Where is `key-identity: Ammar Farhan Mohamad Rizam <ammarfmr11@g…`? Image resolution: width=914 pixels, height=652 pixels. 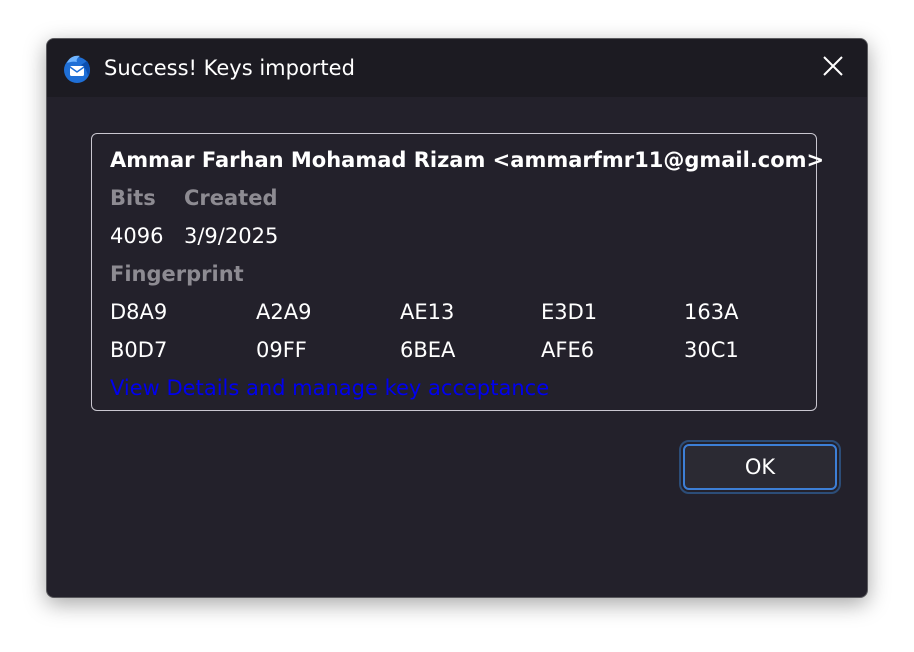
key-identity: Ammar Farhan Mohamad Rizam <ammarfmr11@g… is located at coordinates (467, 160).